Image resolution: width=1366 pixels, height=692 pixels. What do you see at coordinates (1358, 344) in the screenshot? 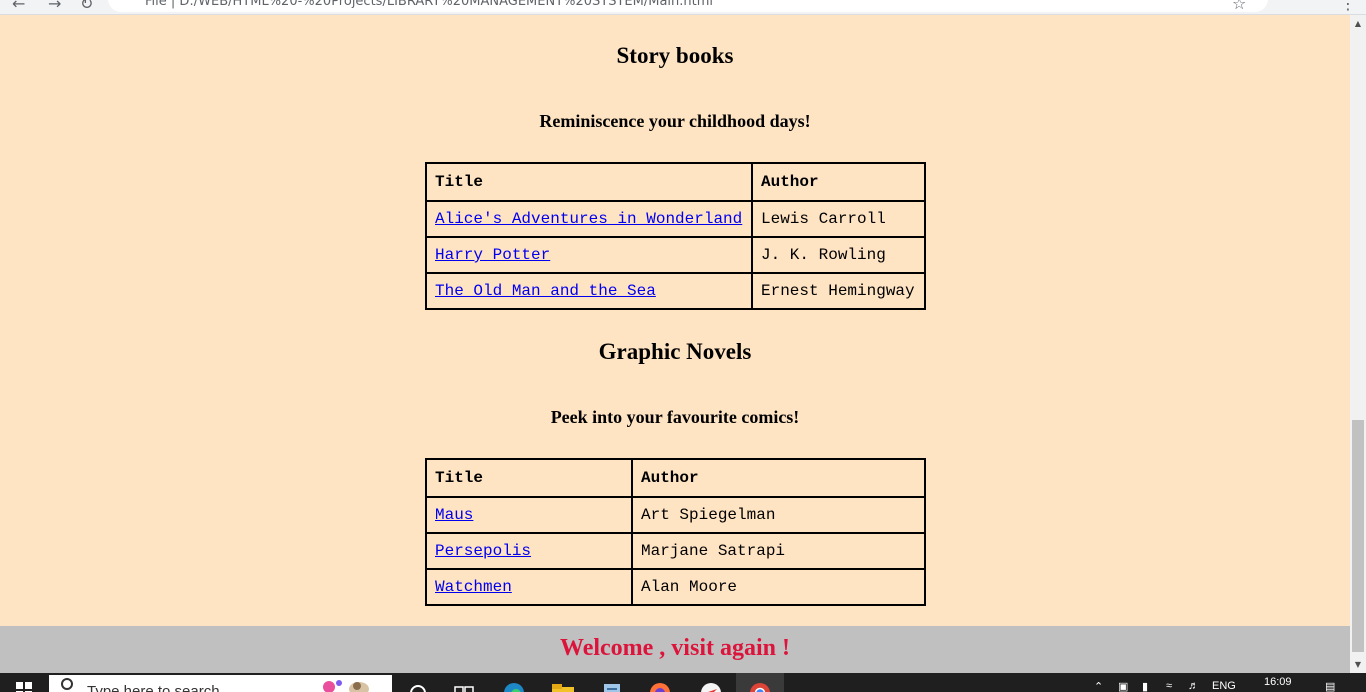
I see `vertical-scrollbar: ▲ ▼` at bounding box center [1358, 344].